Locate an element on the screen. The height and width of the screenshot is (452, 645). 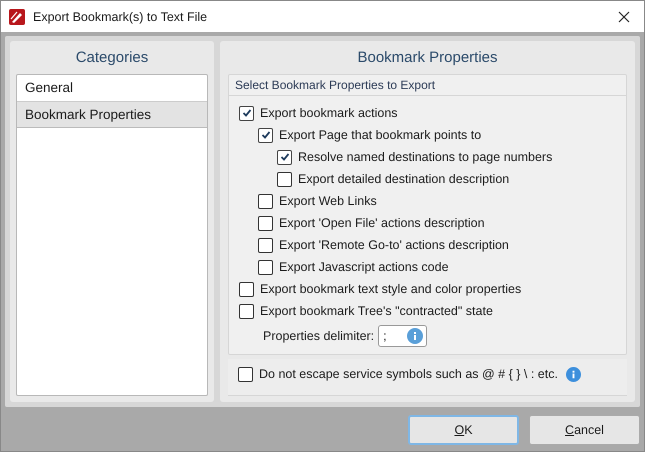
dialog-button: Cancel is located at coordinates (584, 430).